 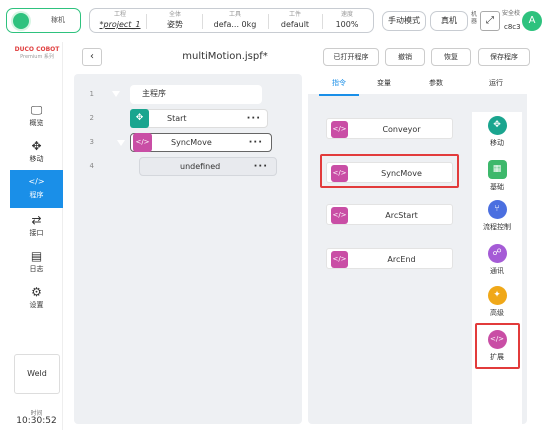 I want to click on weld-button: Weld, so click(x=37, y=374).